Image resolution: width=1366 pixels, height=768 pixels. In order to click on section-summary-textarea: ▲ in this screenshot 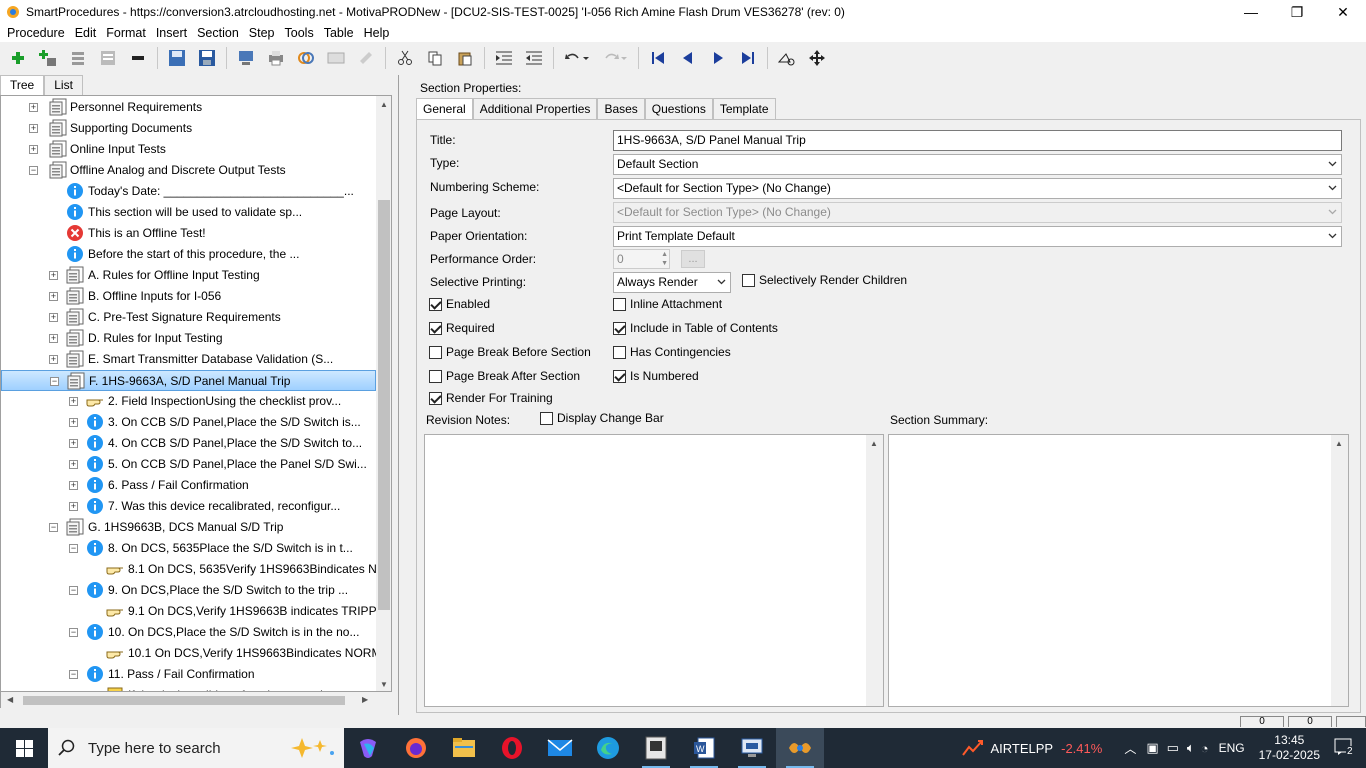, I will do `click(1118, 570)`.